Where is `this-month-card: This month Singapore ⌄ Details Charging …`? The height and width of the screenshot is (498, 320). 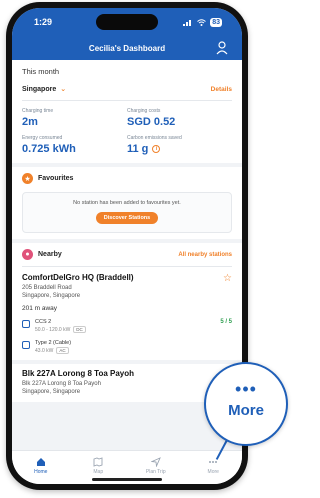
this-month-card: This month Singapore ⌄ Details Charging … is located at coordinates (127, 111).